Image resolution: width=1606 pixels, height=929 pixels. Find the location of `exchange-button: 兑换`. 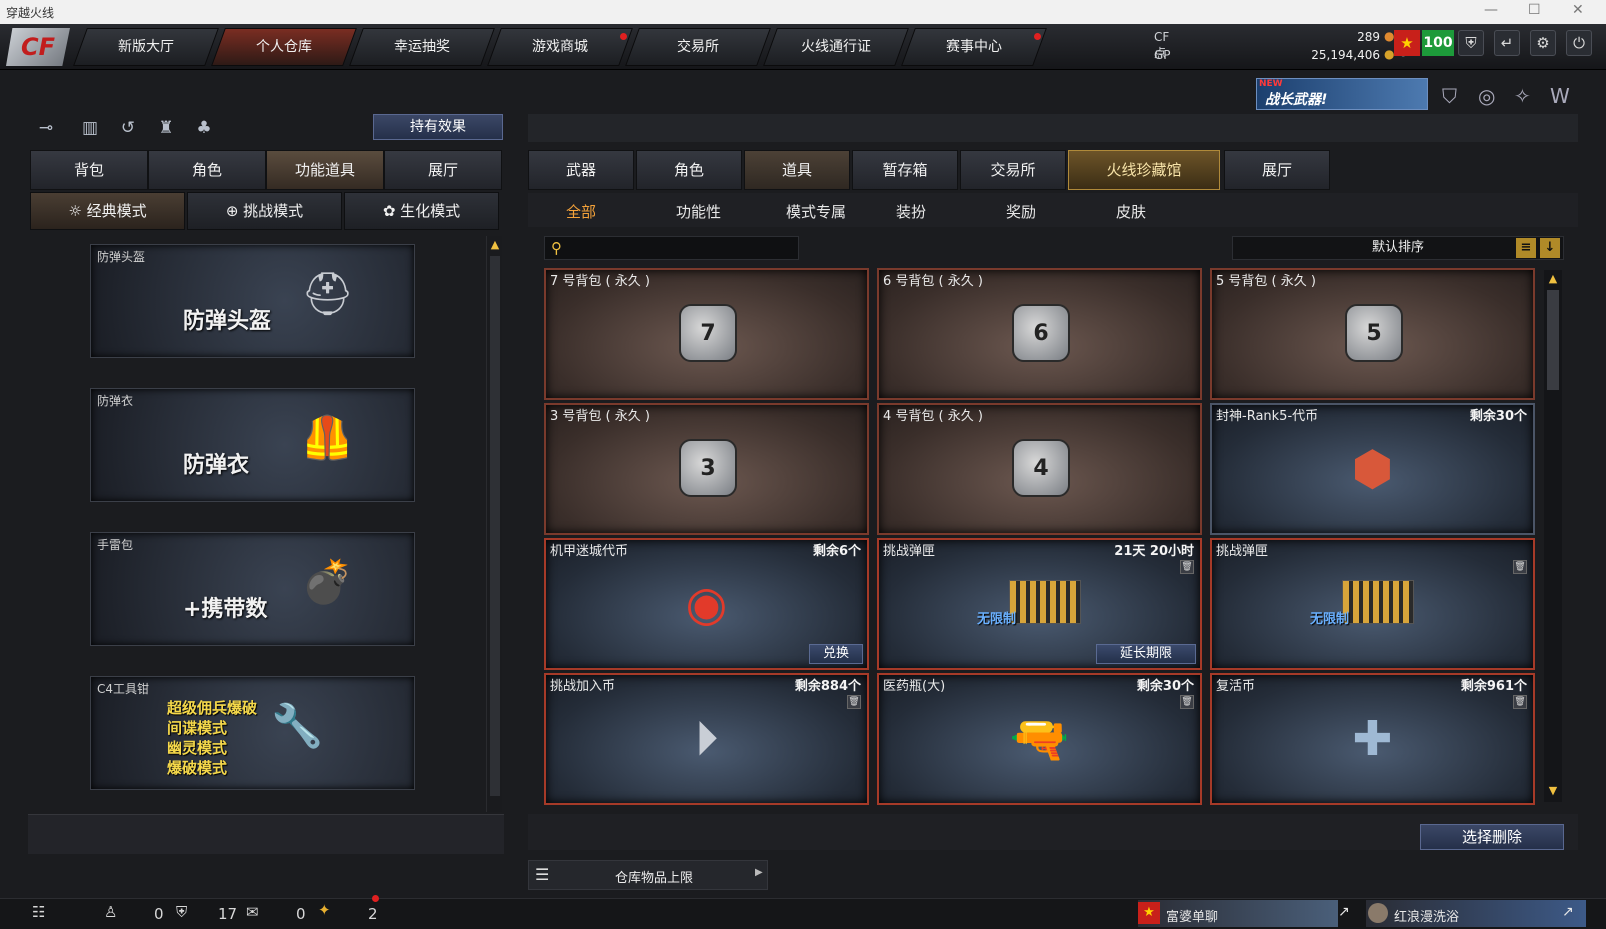

exchange-button: 兑换 is located at coordinates (836, 654).